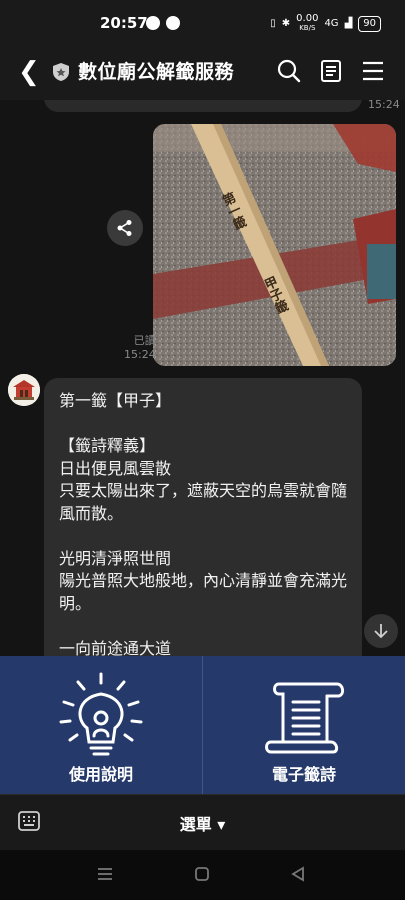  I want to click on home-icon, so click(202, 874).